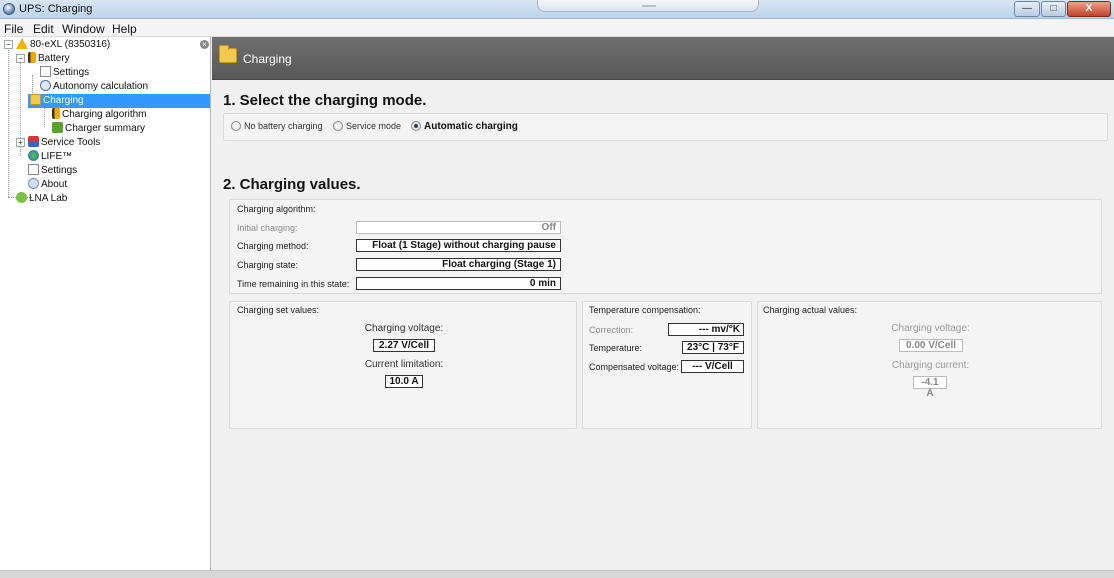 This screenshot has height=578, width=1114. I want to click on title-grip, so click(648, 6).